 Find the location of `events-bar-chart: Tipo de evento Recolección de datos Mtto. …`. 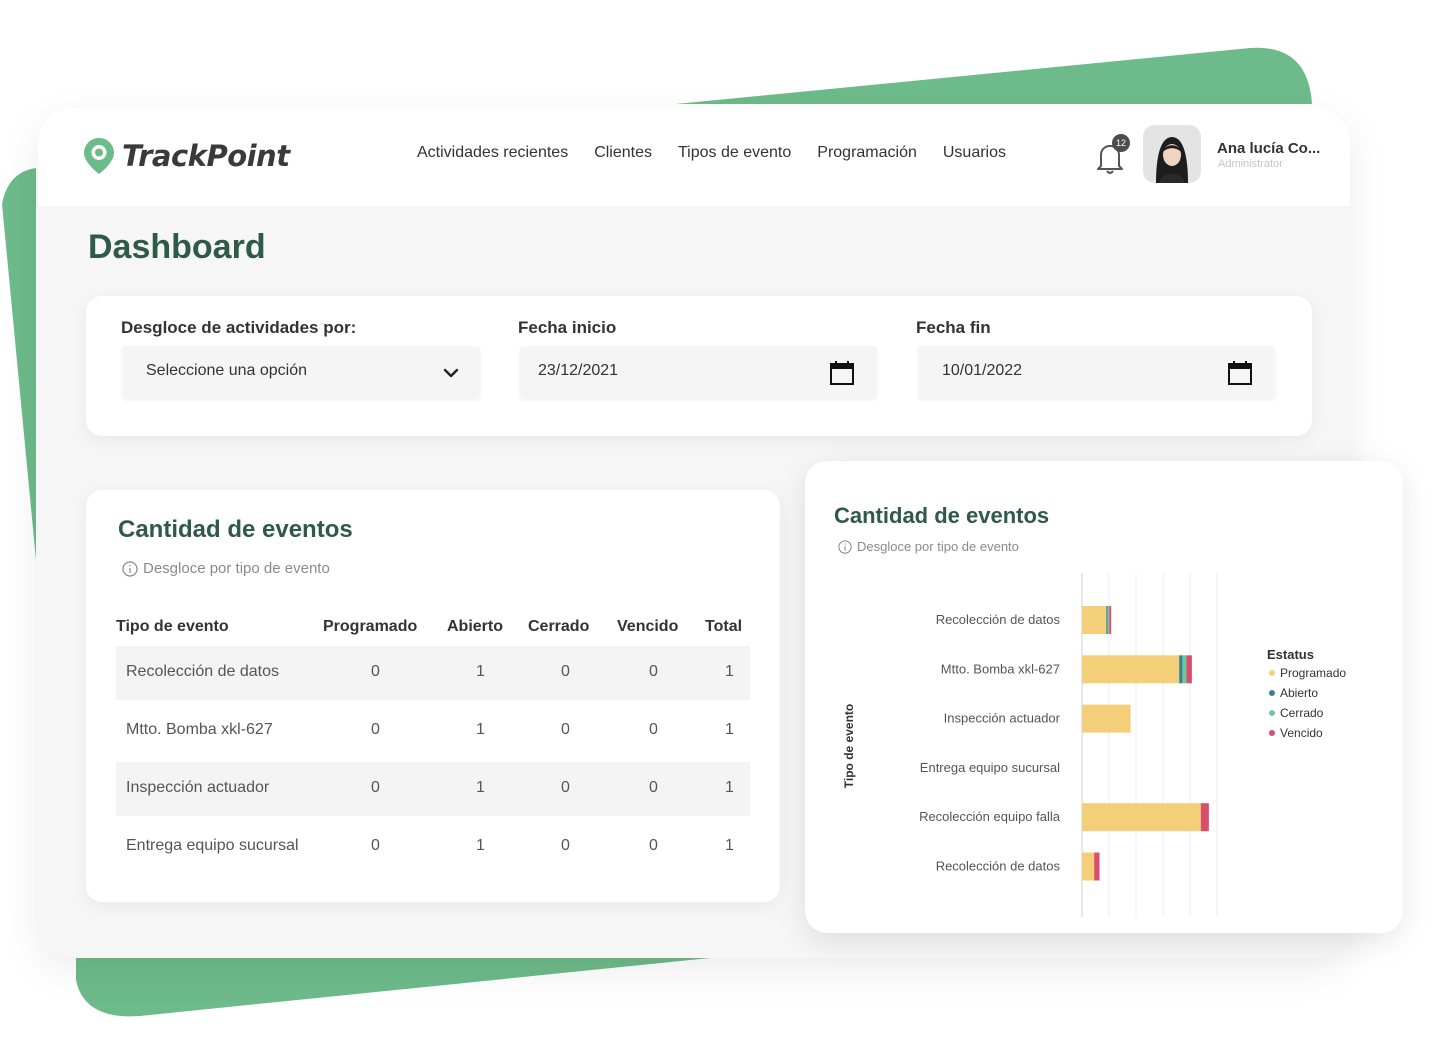

events-bar-chart: Tipo de evento Recolección de datos Mtto. … is located at coordinates (1094, 745).